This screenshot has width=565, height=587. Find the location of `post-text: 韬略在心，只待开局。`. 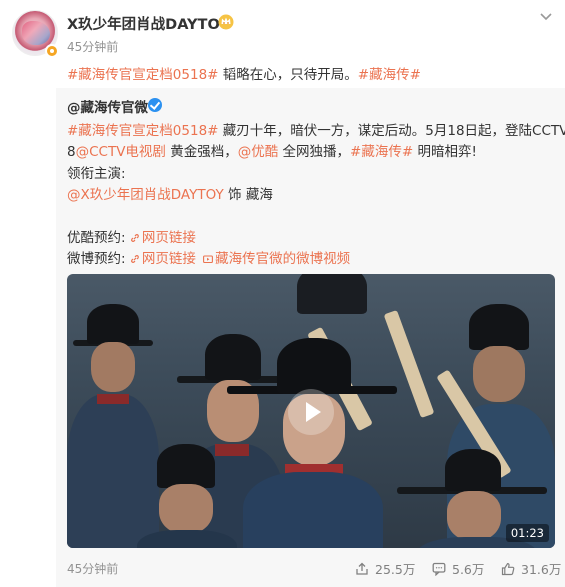

post-text: 韬略在心，只待开局。 is located at coordinates (288, 75).